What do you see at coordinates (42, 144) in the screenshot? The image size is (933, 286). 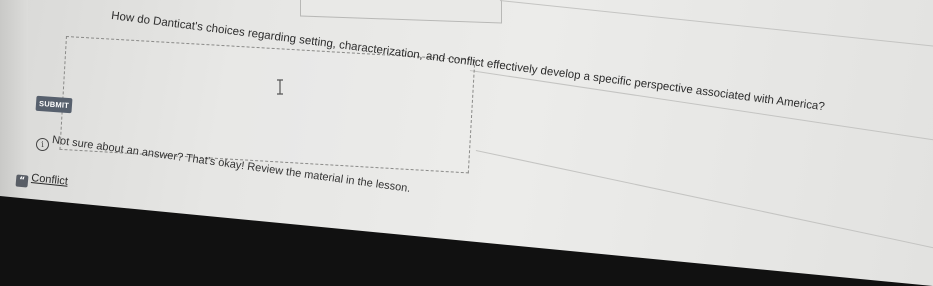 I see `info-icon: i` at bounding box center [42, 144].